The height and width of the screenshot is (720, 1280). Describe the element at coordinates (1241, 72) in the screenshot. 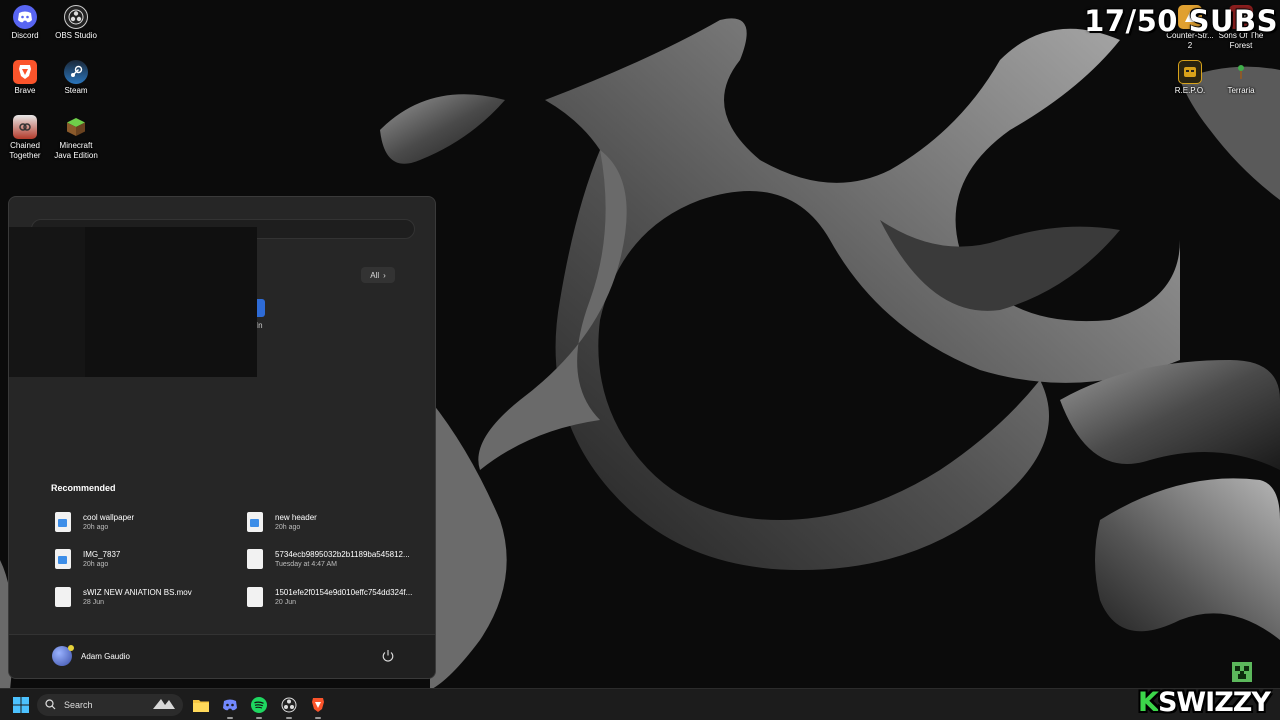

I see `terraria-icon` at that location.